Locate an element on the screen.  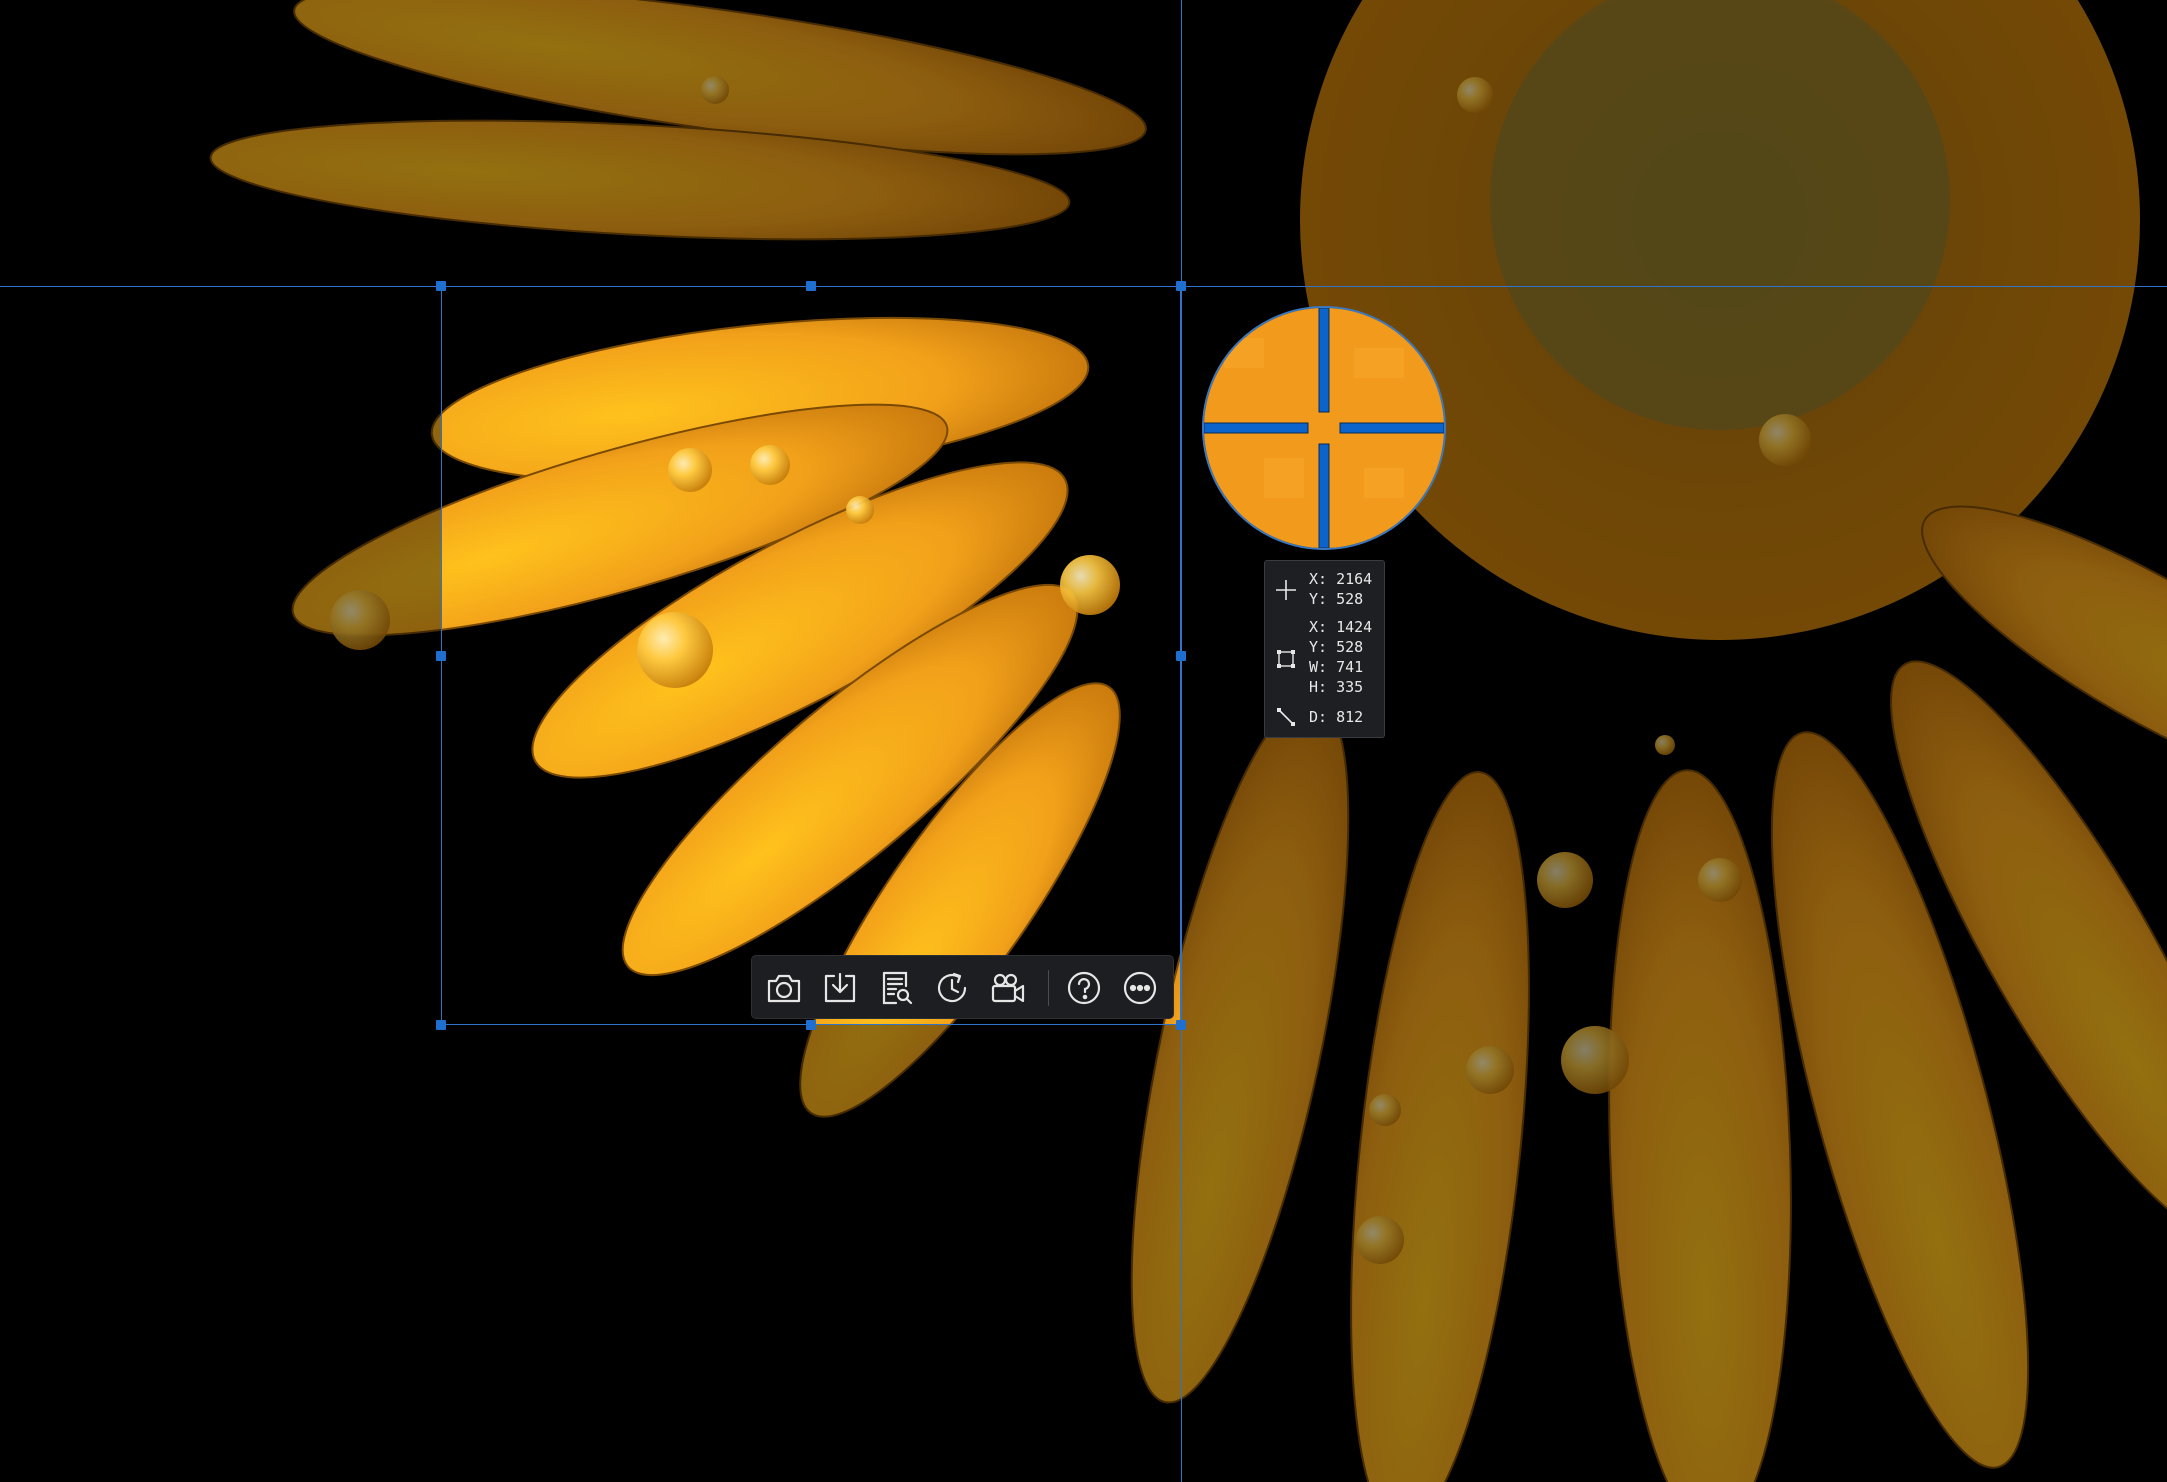
resize-handle-left is located at coordinates (441, 656).